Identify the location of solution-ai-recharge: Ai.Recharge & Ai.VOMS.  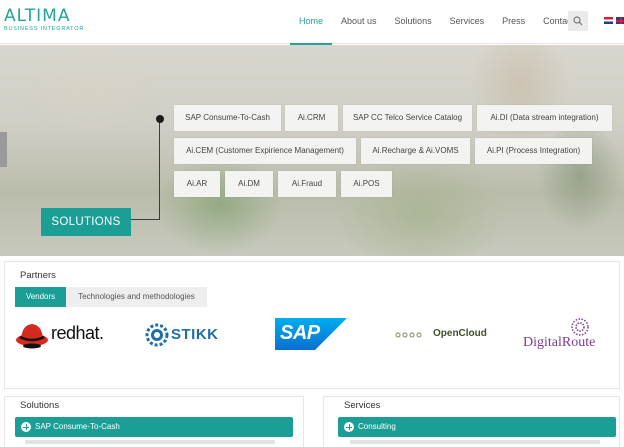
(415, 151).